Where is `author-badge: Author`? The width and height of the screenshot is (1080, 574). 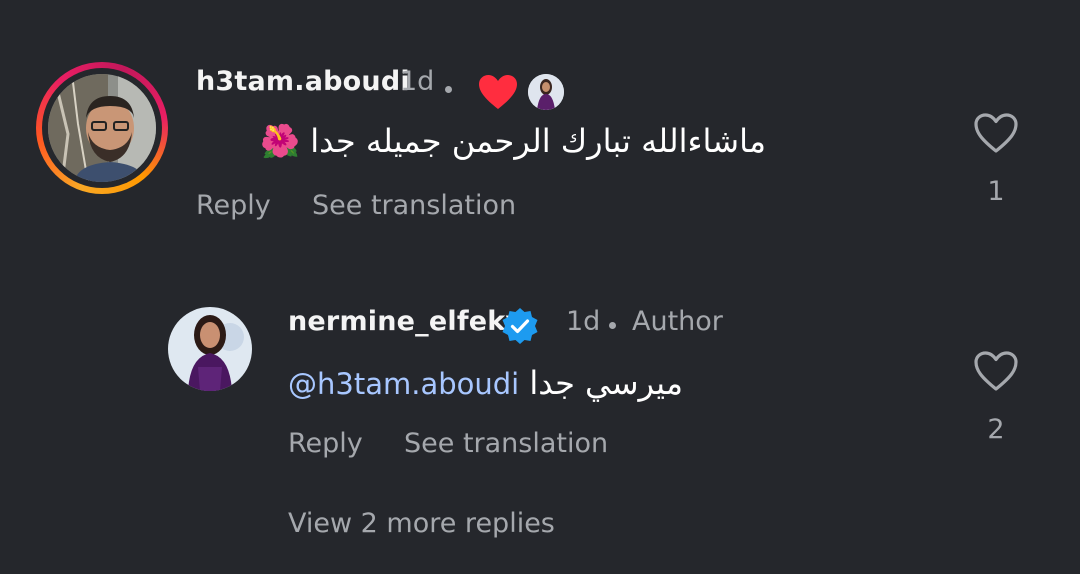
author-badge: Author is located at coordinates (677, 321).